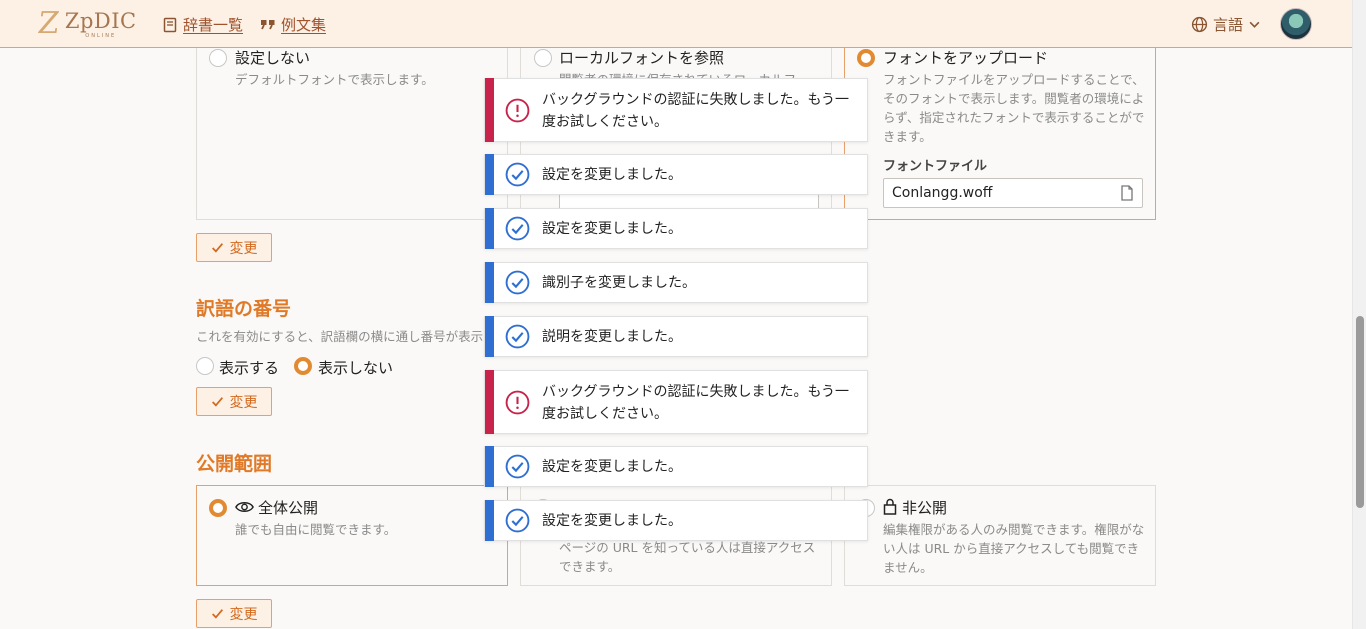 This screenshot has height=629, width=1366. Describe the element at coordinates (218, 58) in the screenshot. I see `font-none-radio` at that location.